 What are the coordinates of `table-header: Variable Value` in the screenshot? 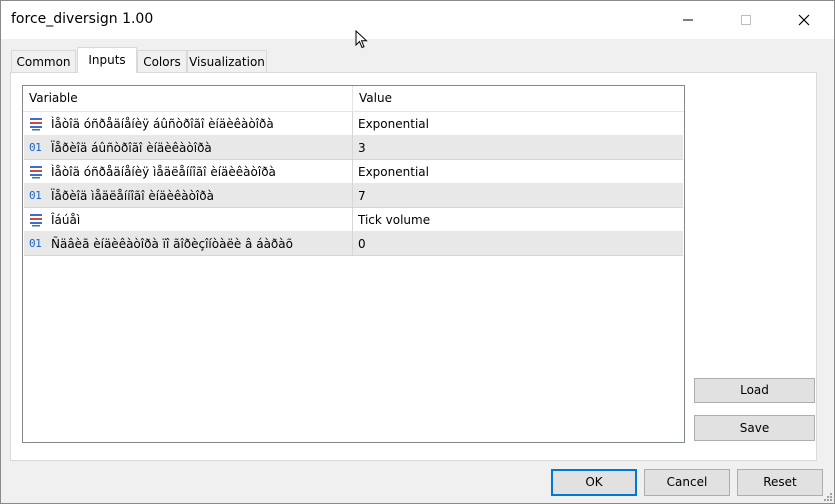 It's located at (353, 99).